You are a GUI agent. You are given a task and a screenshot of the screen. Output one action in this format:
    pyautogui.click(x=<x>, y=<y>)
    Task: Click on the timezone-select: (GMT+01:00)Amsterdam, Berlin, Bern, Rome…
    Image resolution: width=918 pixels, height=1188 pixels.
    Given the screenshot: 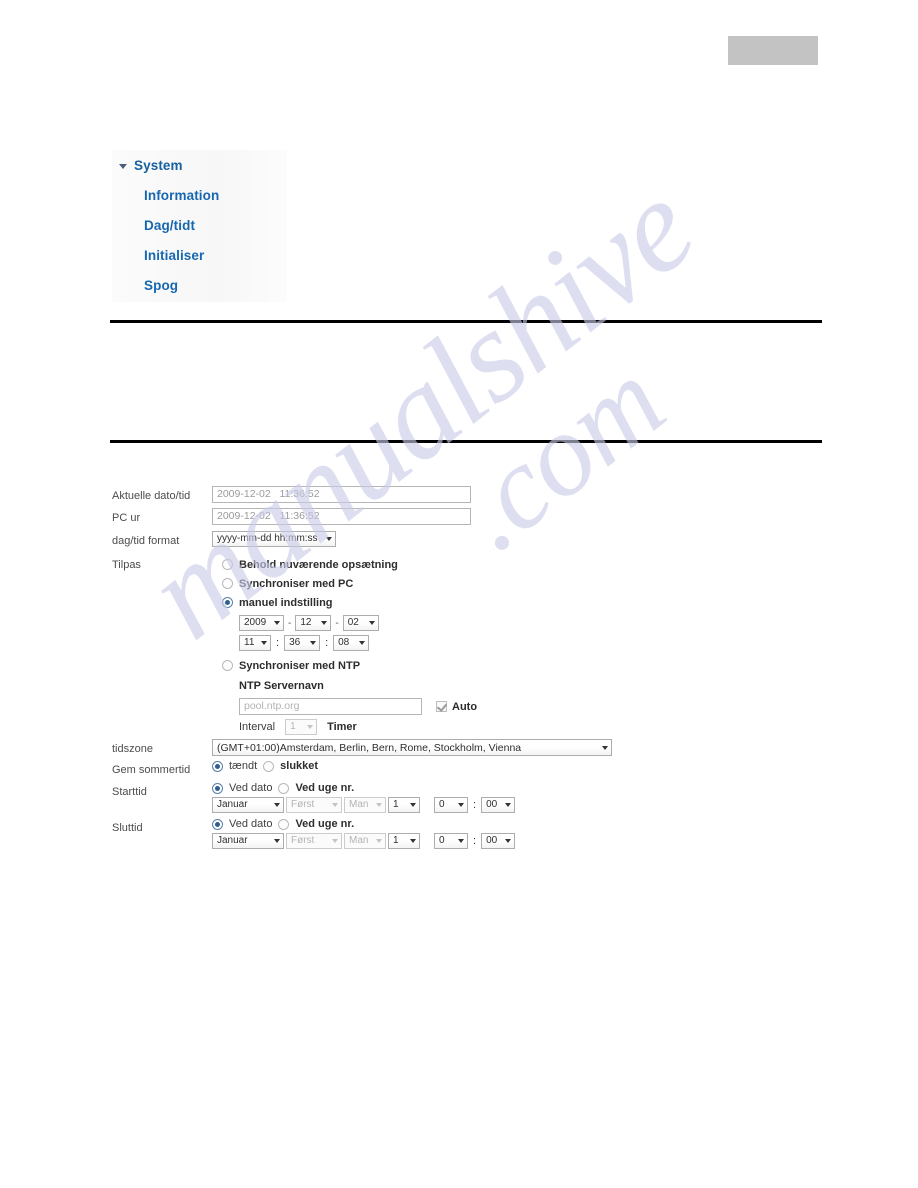 What is the action you would take?
    pyautogui.click(x=412, y=747)
    